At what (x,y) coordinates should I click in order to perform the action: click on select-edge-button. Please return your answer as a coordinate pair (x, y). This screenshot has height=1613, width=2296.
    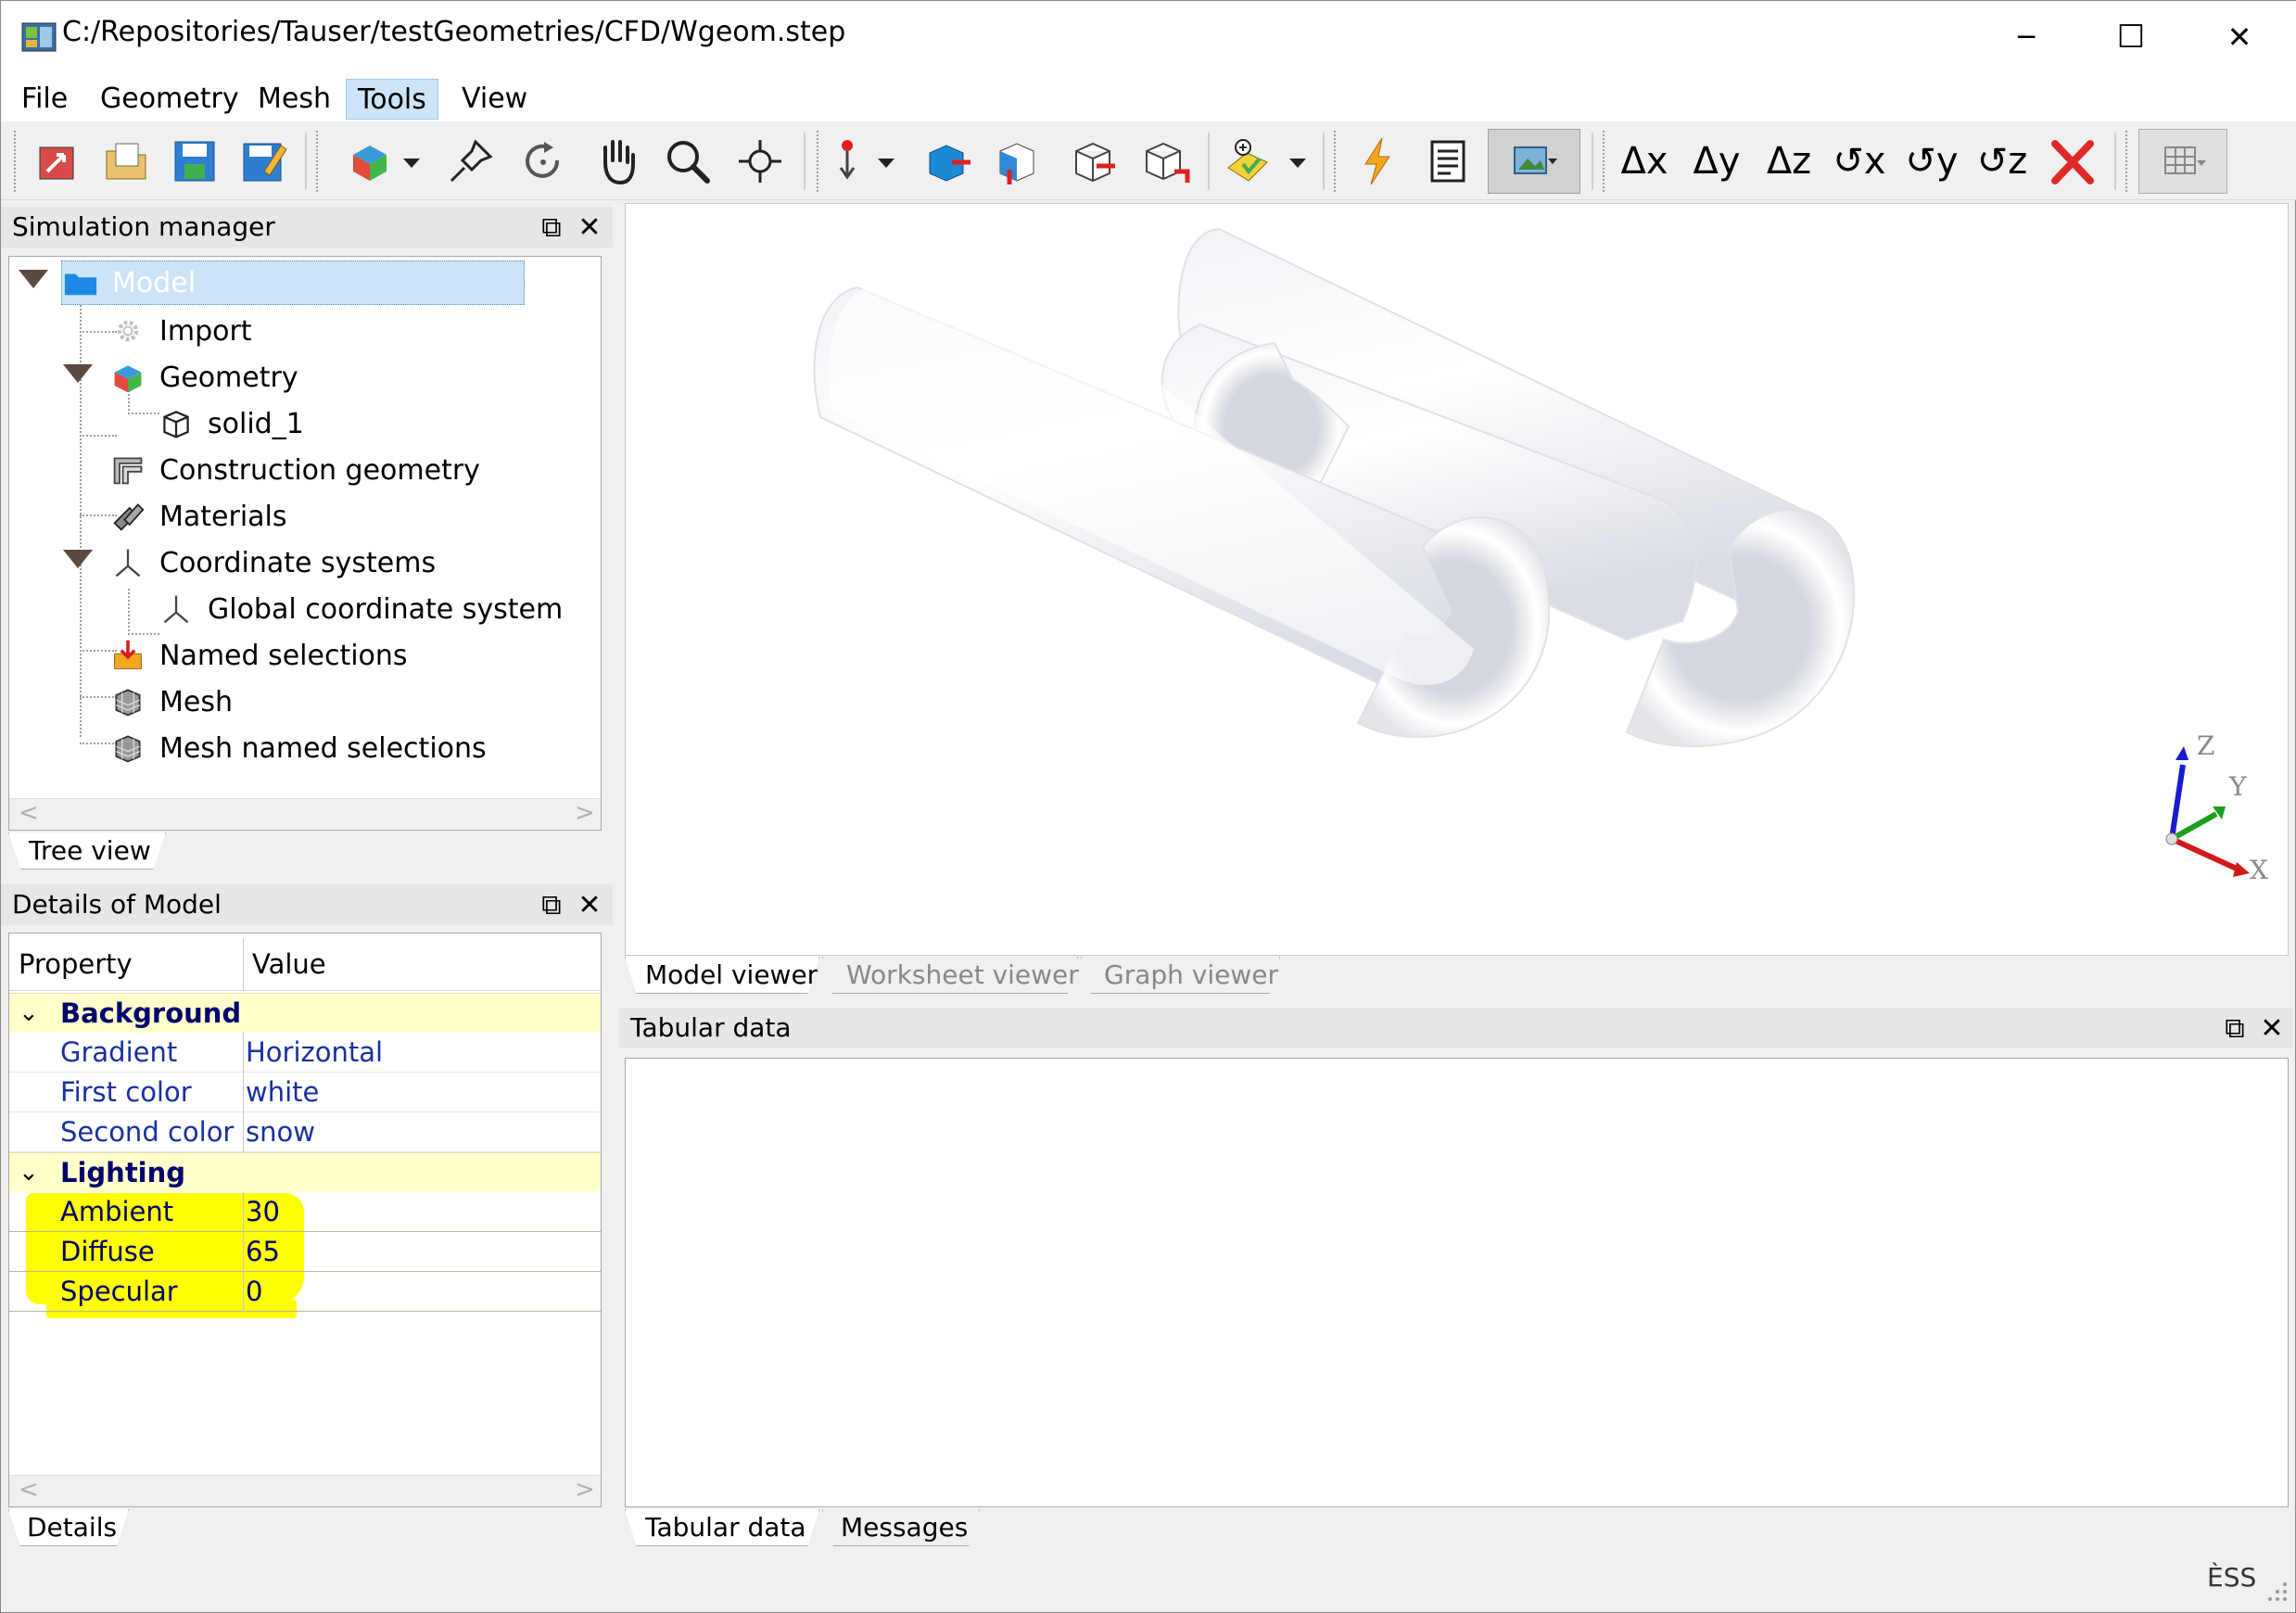
    Looking at the image, I should click on (1092, 161).